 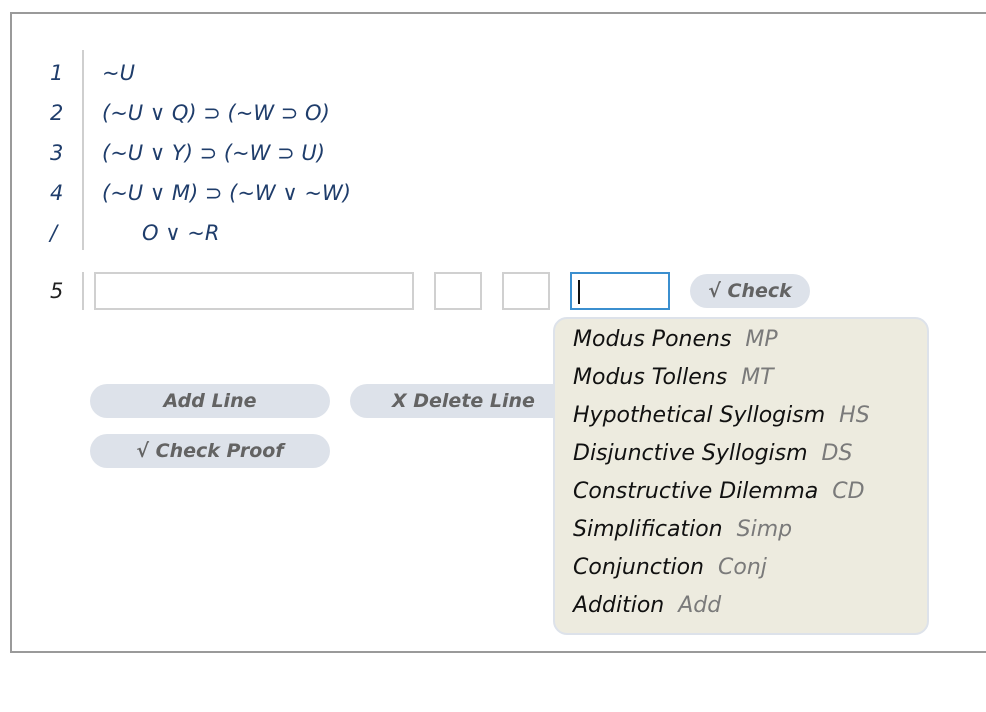 I want to click on rule-option-cd: Constructive Dilemma CD, so click(x=719, y=491).